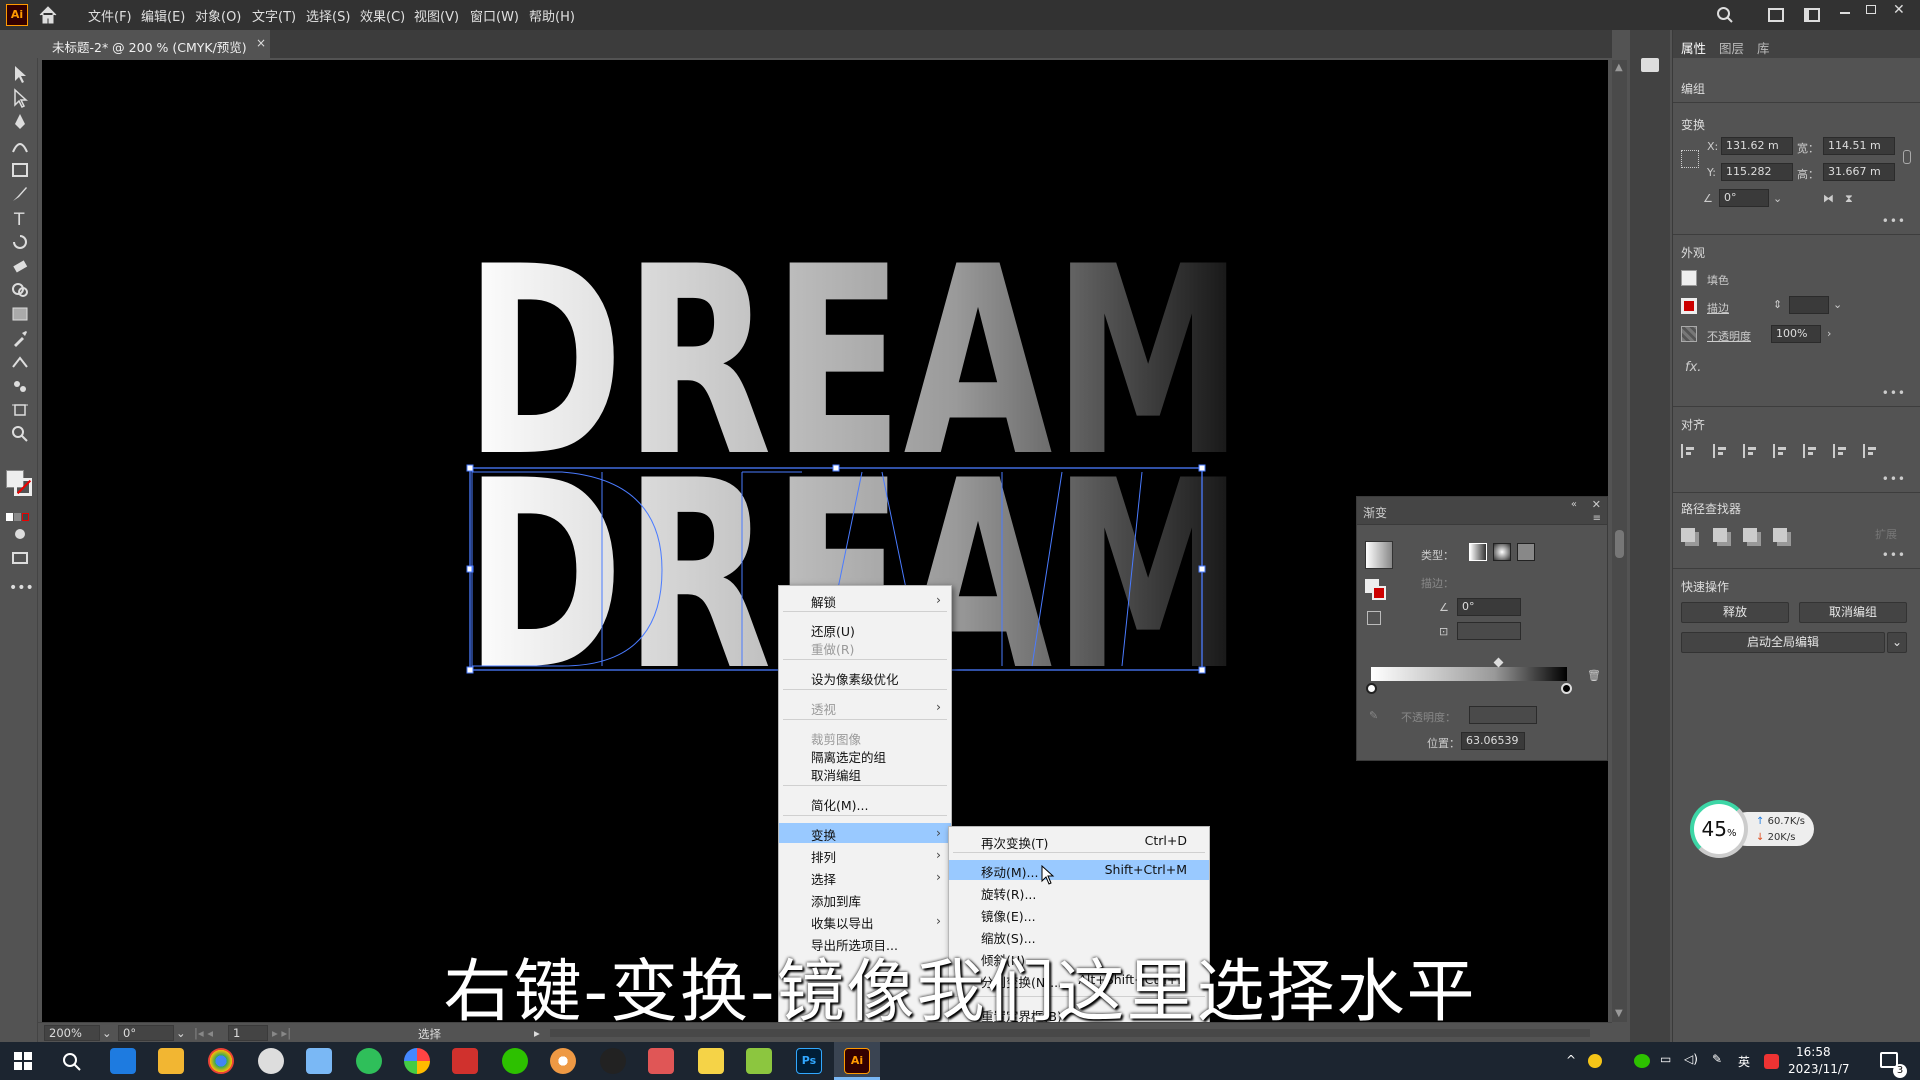 The height and width of the screenshot is (1080, 1920). Describe the element at coordinates (271, 1061) in the screenshot. I see `settings-gear-icon` at that location.